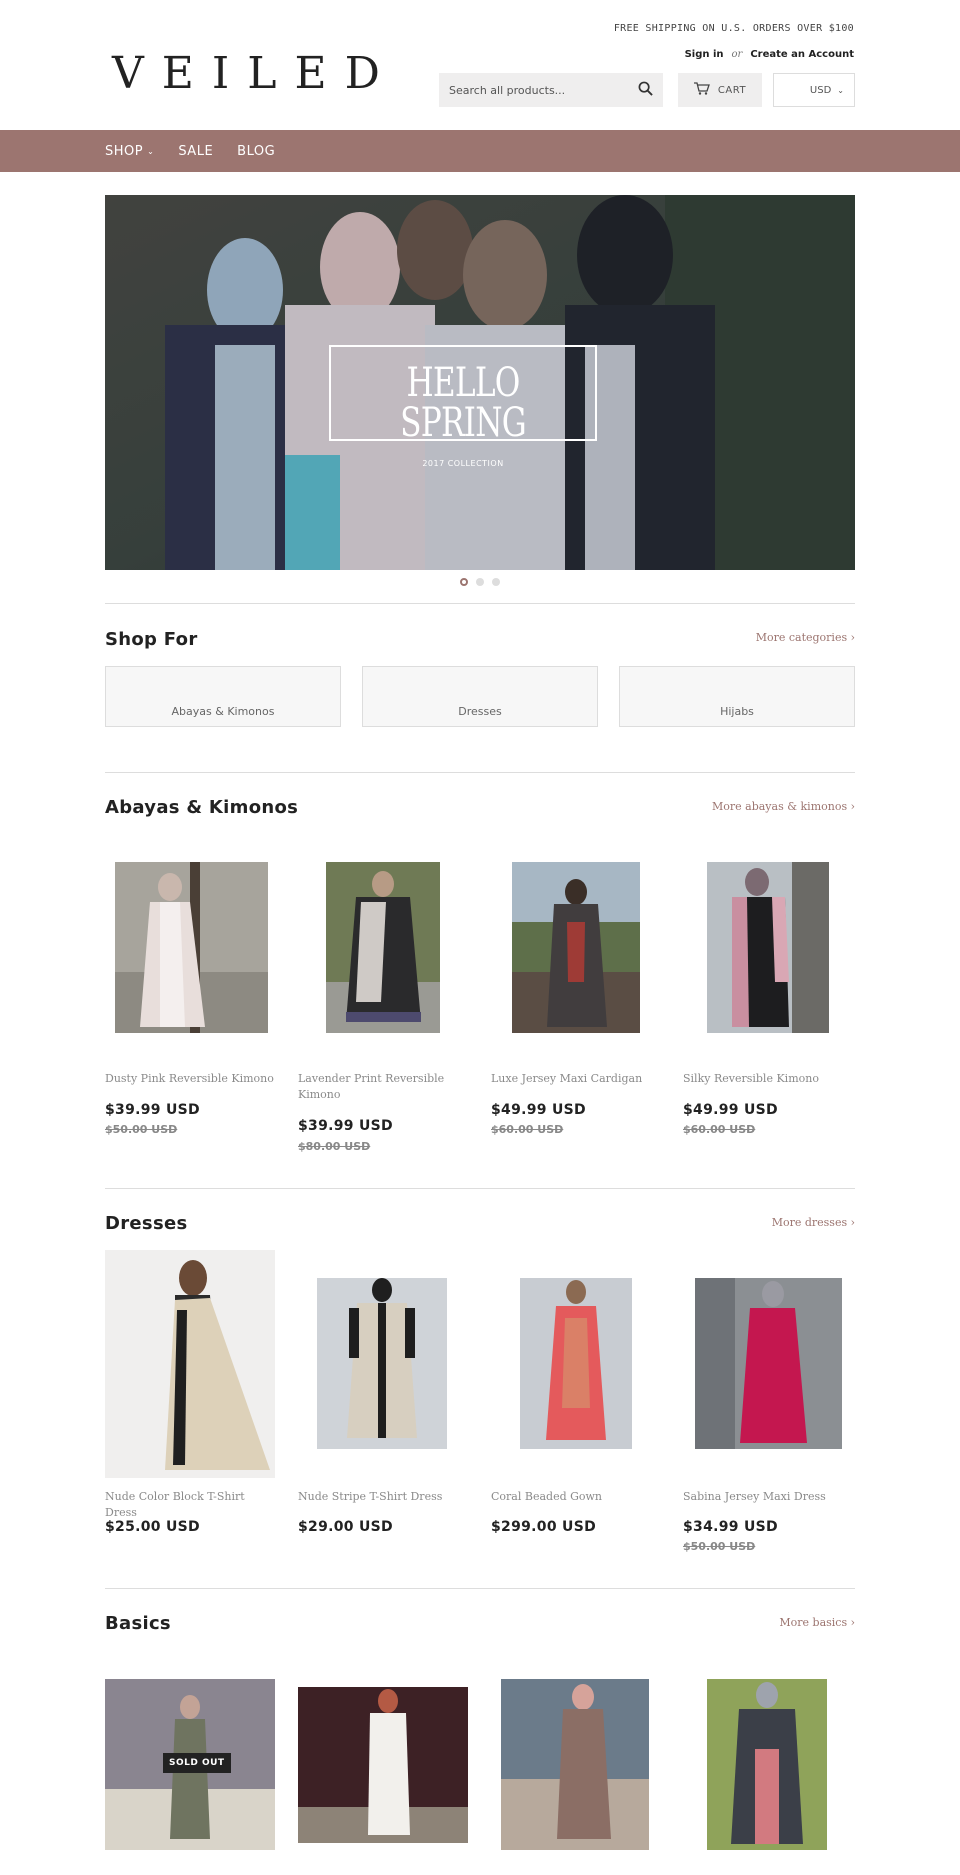  I want to click on category-abayas-kimonos: Abayas & Kimonos, so click(223, 696).